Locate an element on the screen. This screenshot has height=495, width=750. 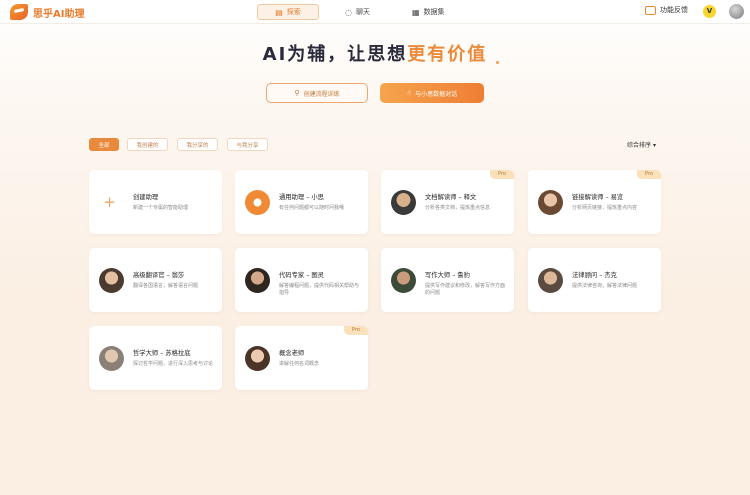
card-desc: 解答编程问题，提供代码相关帮助与指导 is located at coordinates (319, 289).